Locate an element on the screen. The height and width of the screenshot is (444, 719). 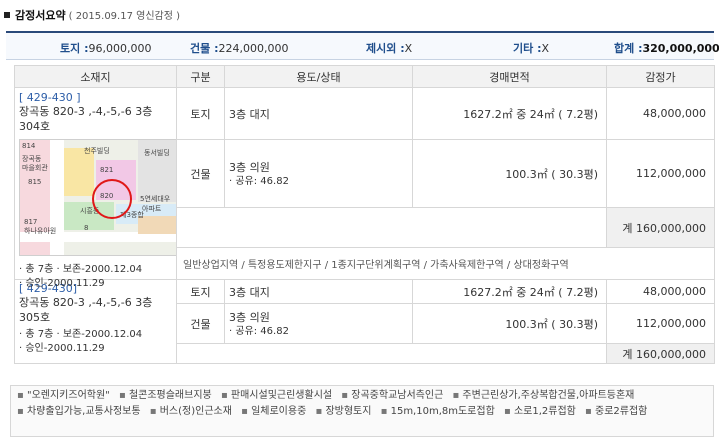
summary-building: 건물 :224,000,000 is located at coordinates (239, 48).